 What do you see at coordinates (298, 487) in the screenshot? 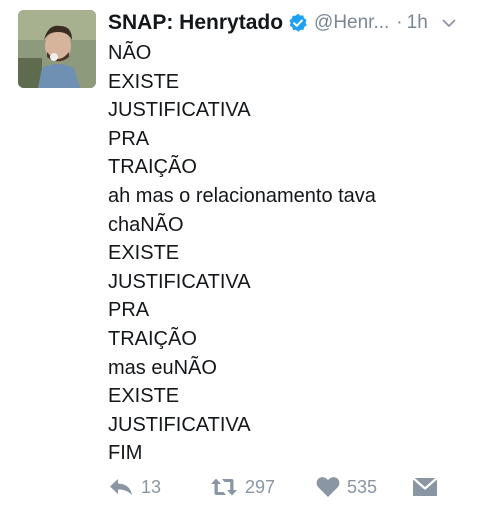
I see `tweet-actions: 13 297 535` at bounding box center [298, 487].